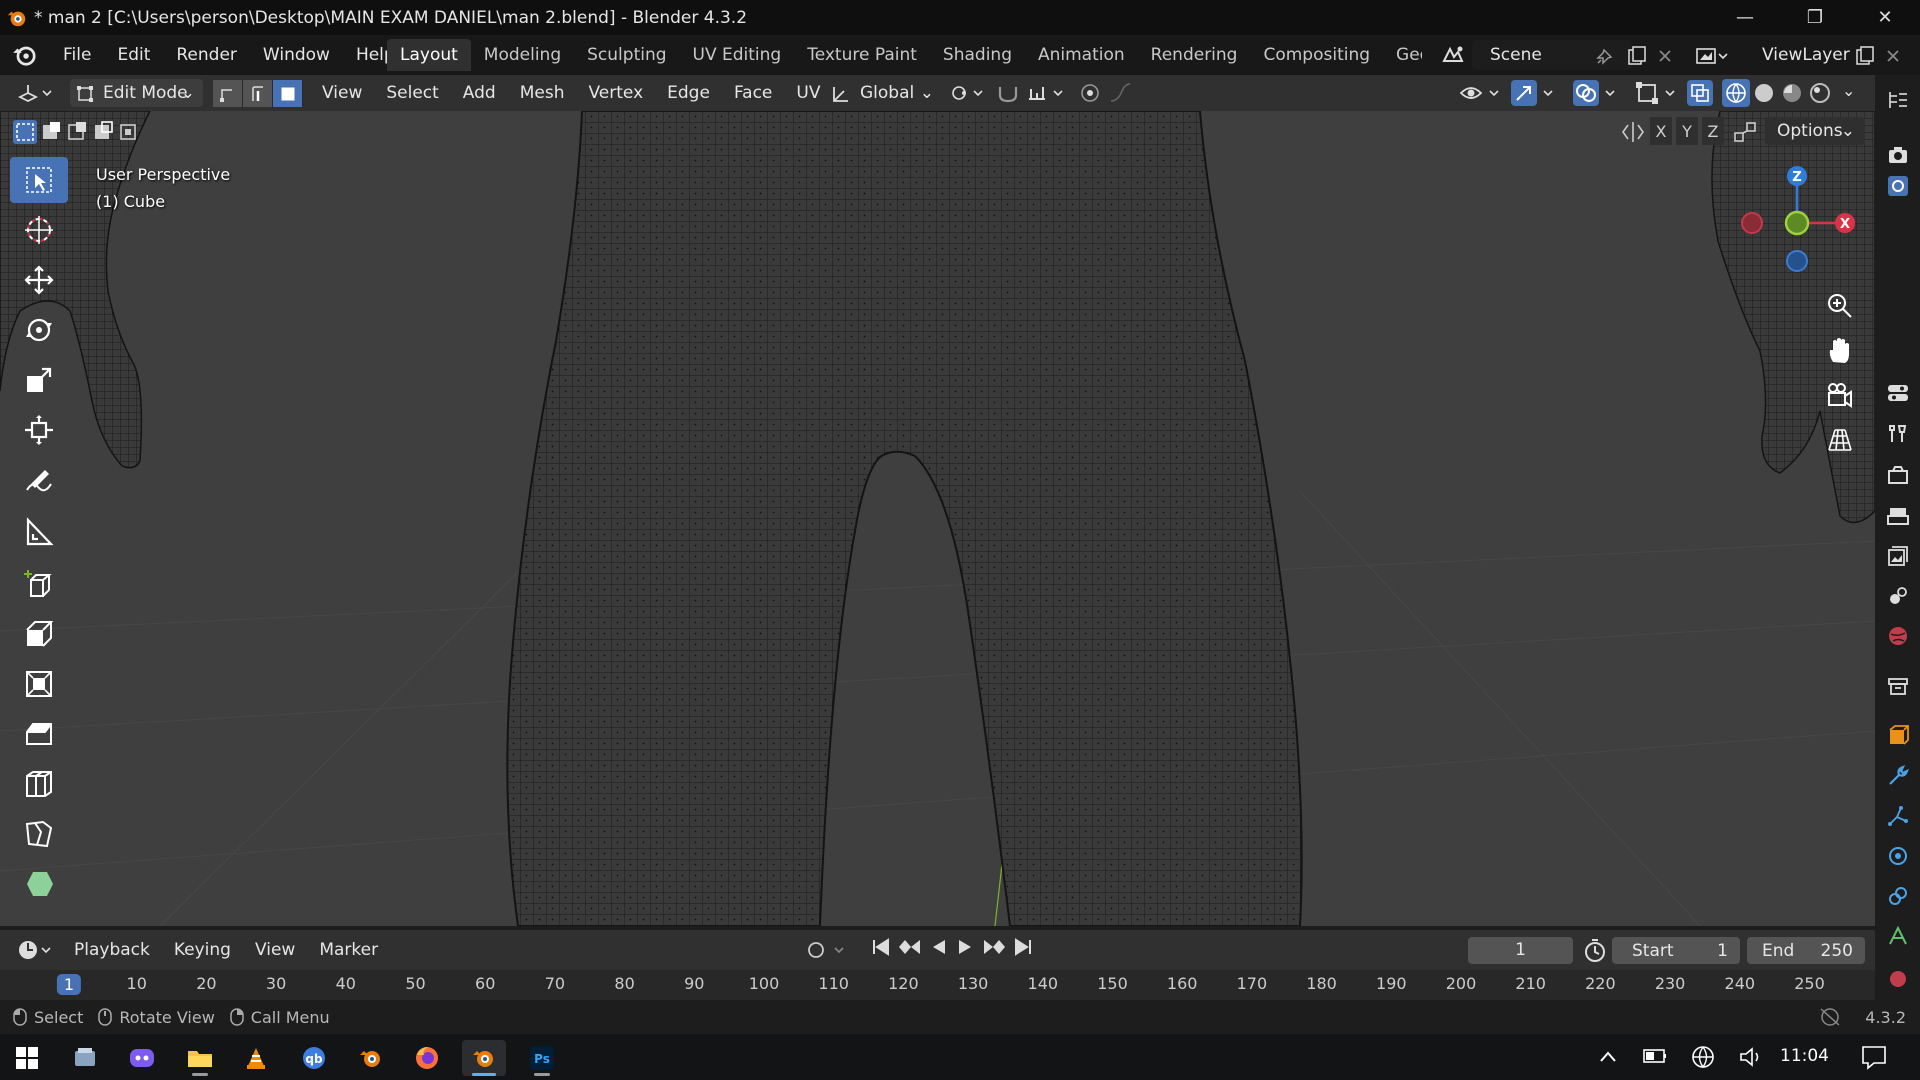 The image size is (1920, 1080). I want to click on inset-icon, so click(39, 684).